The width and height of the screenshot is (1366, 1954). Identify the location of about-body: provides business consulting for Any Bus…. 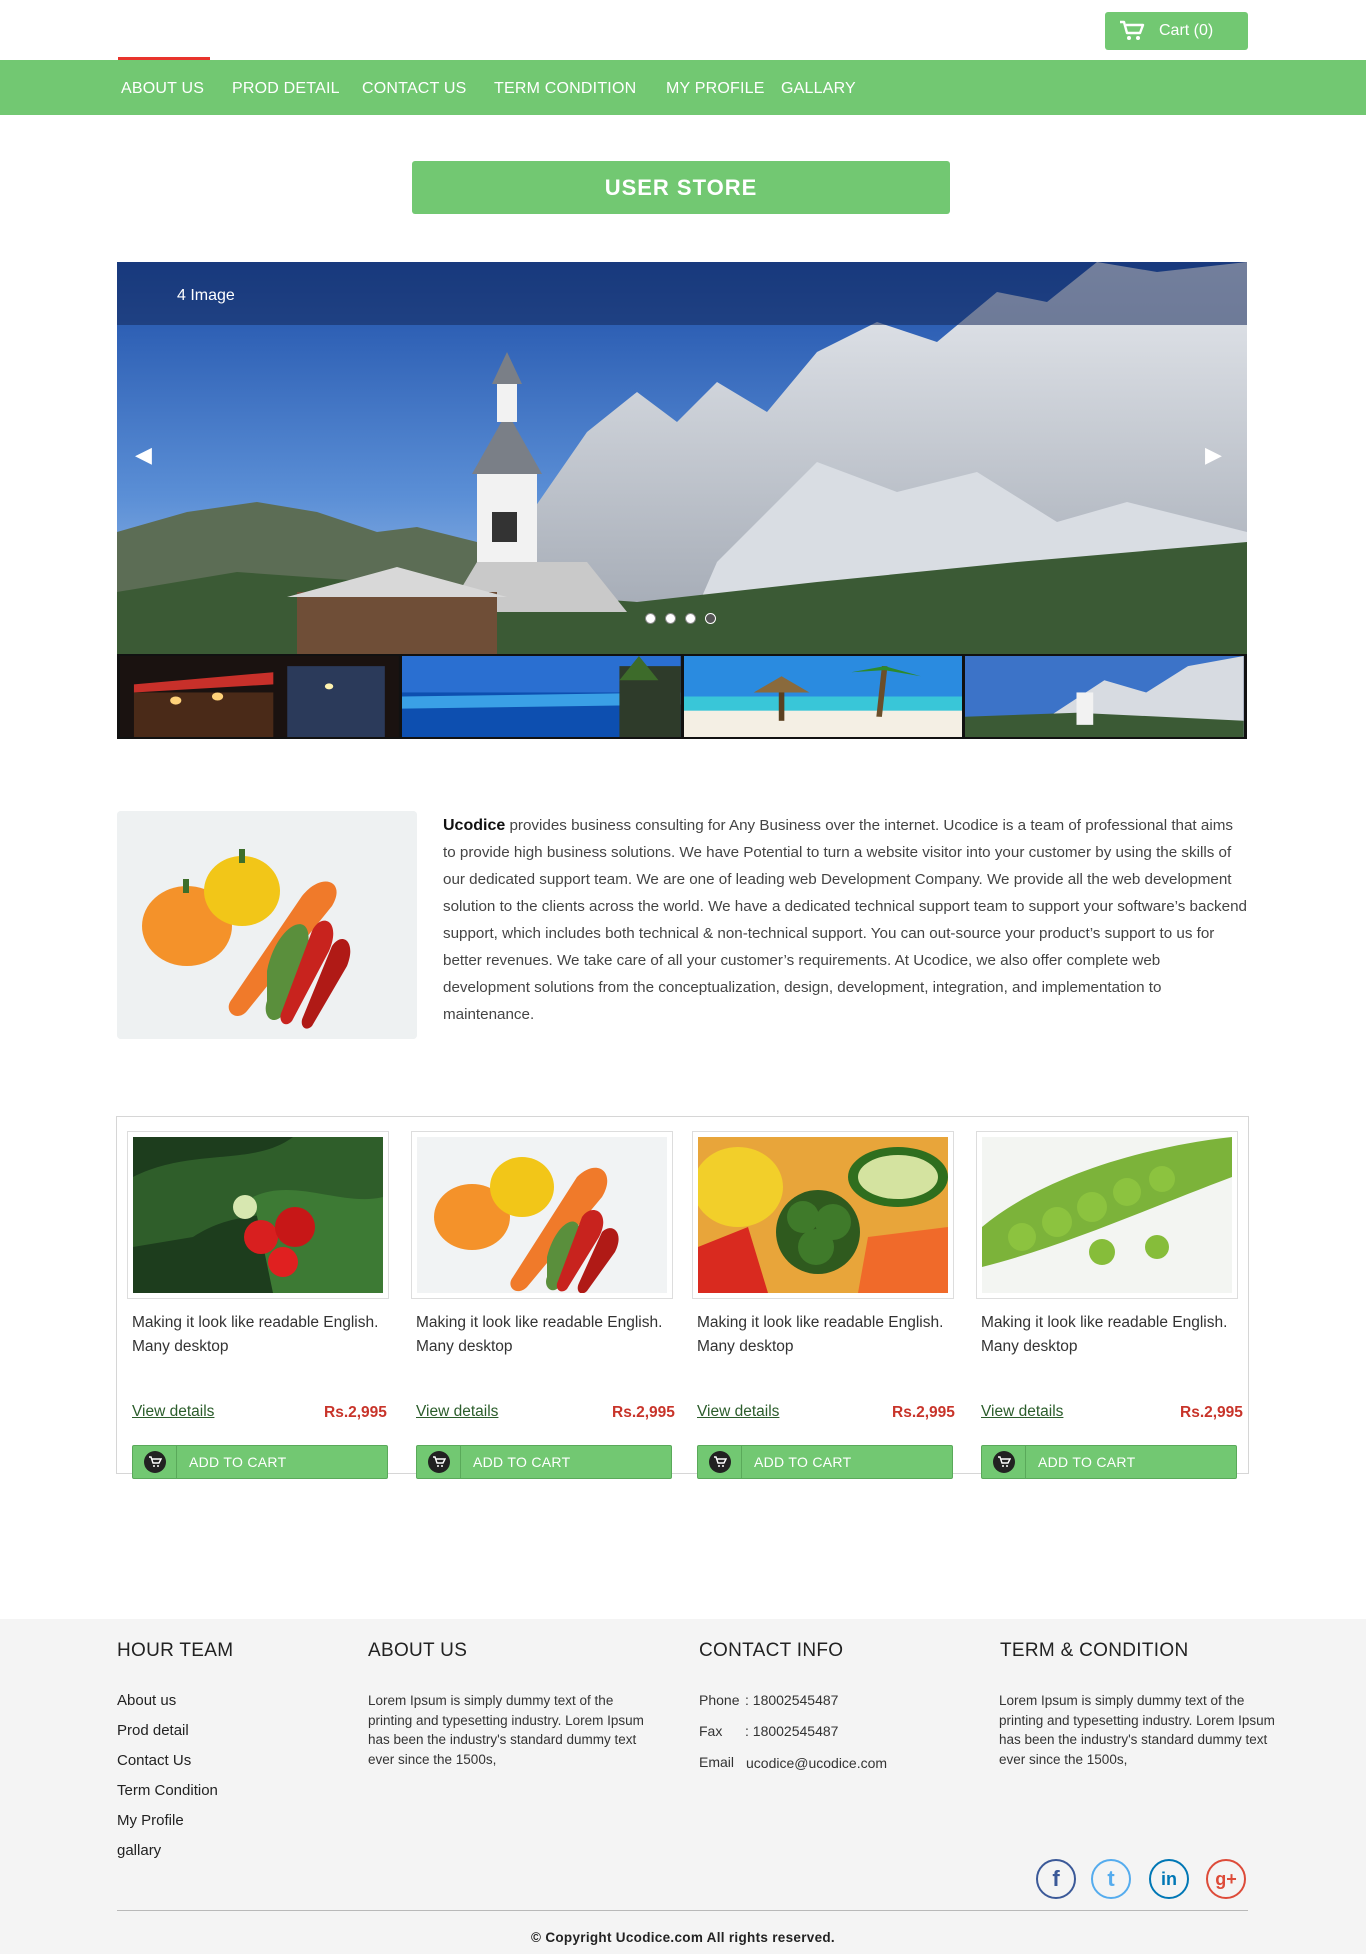
(845, 920).